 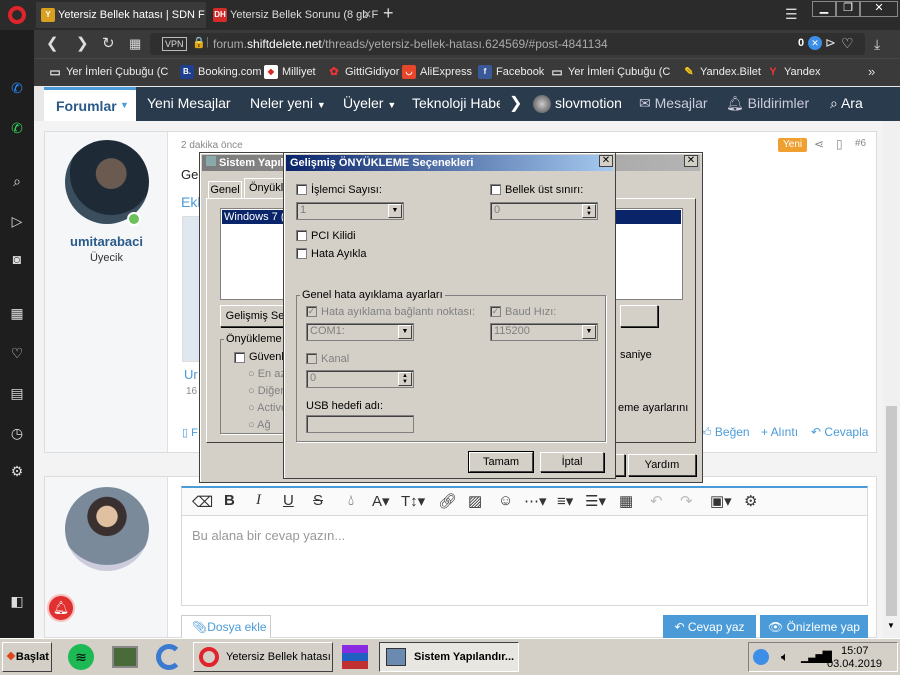 I want to click on tab-onyukleme: Önyükleme, so click(x=265, y=188).